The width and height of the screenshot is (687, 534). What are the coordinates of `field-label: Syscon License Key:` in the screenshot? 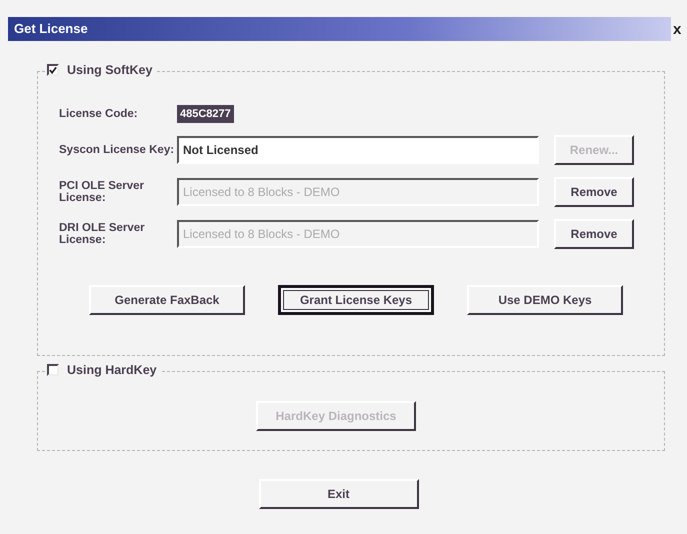 It's located at (117, 150).